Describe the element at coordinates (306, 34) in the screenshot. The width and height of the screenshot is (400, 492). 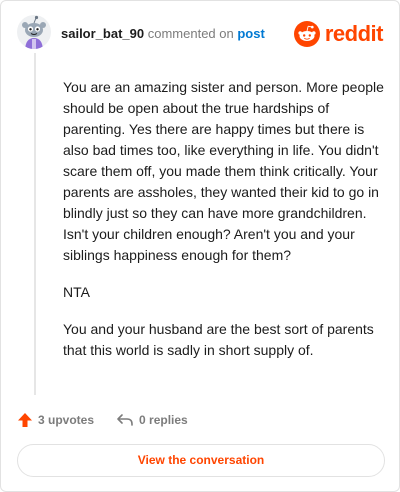
I see `reddit-logo-icon` at that location.